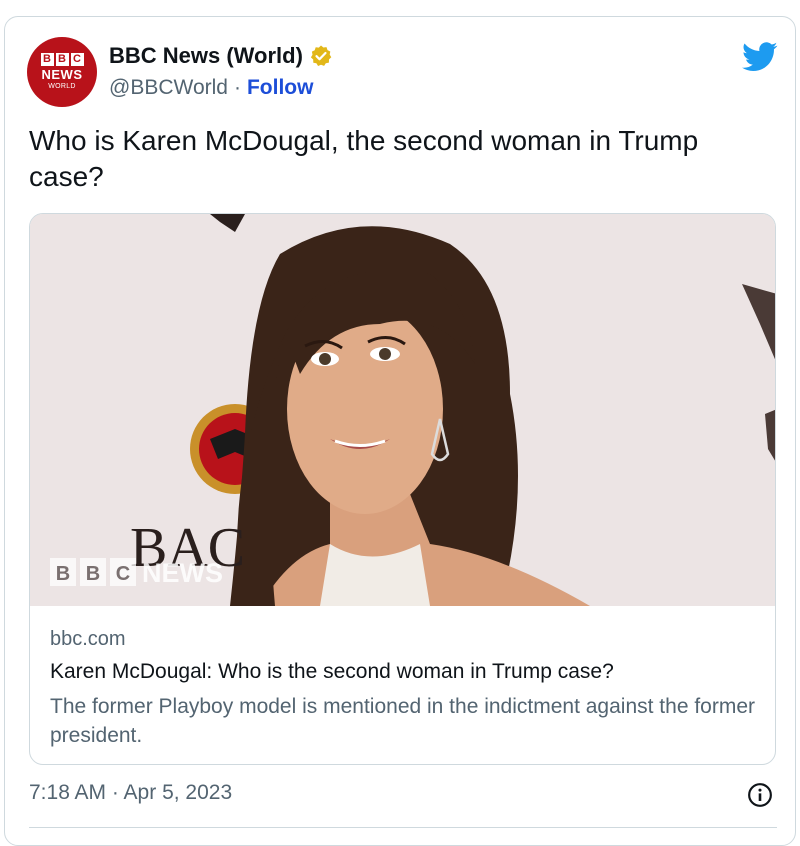 This screenshot has height=846, width=800. Describe the element at coordinates (403, 827) in the screenshot. I see `footer-divider` at that location.